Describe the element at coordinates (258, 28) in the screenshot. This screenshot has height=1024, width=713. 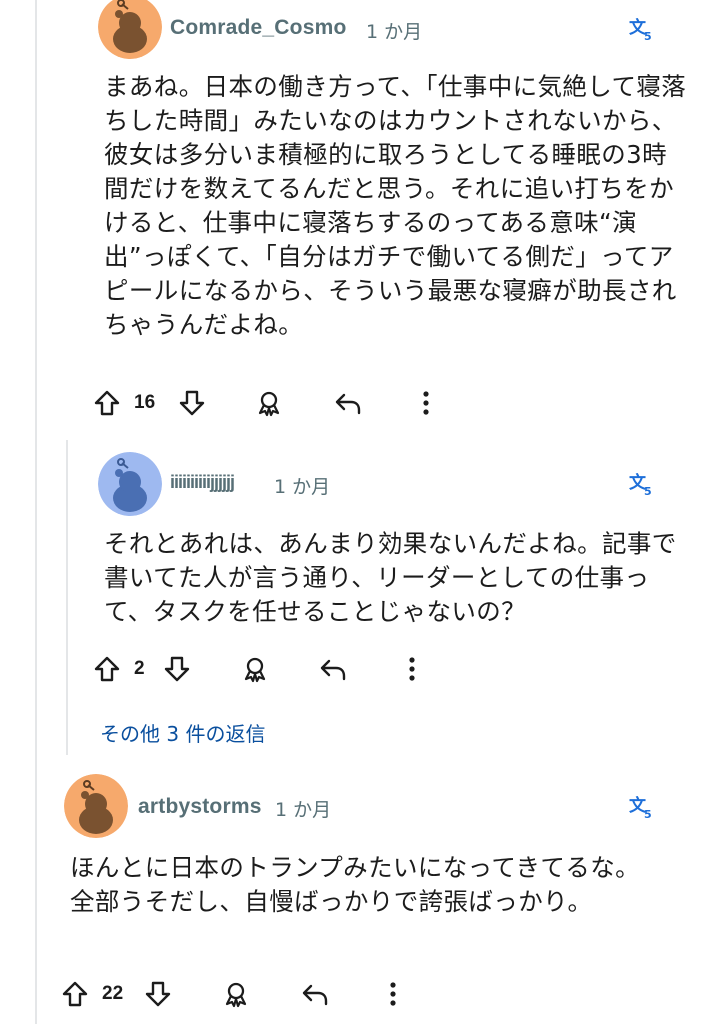
I see `username: Comrade_Cosmo` at that location.